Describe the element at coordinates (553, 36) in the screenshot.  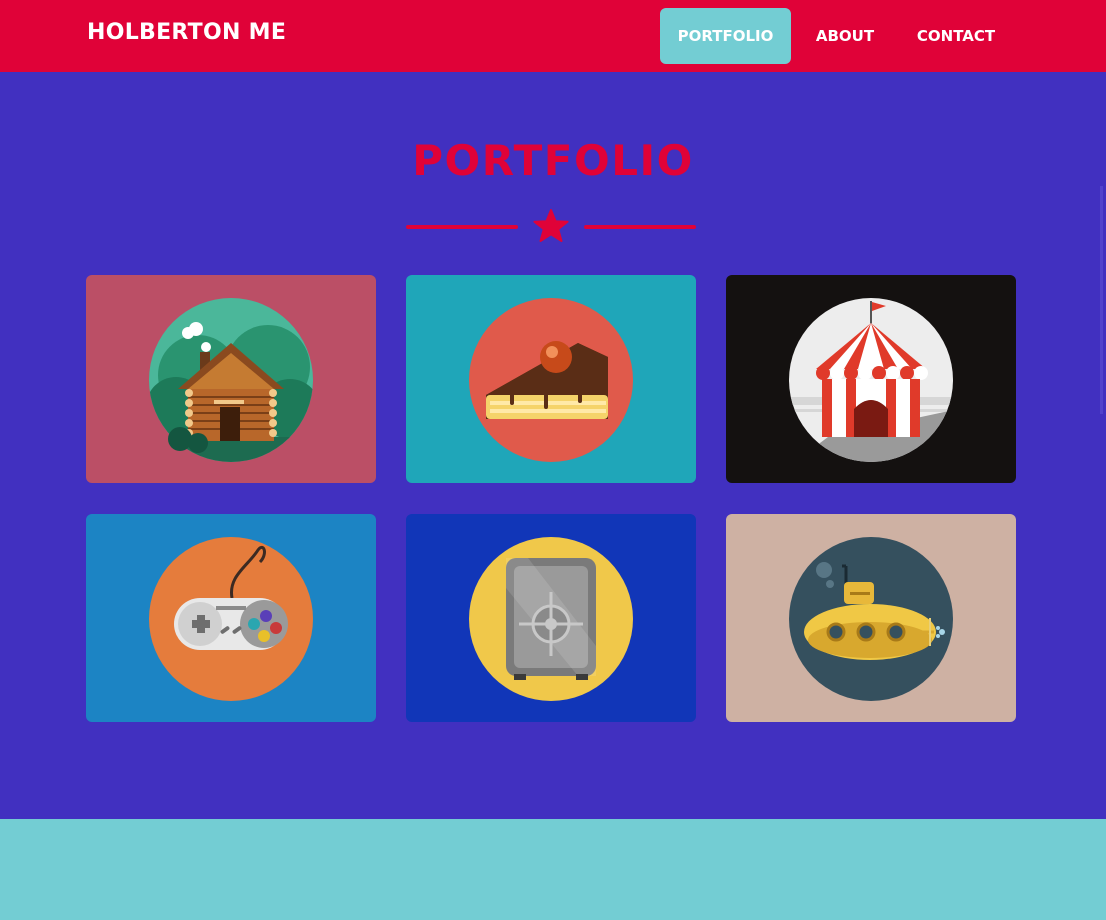
I see `top-navbar: HOLBERTON ME PORTFOLIO ABOUT CONTACT` at that location.